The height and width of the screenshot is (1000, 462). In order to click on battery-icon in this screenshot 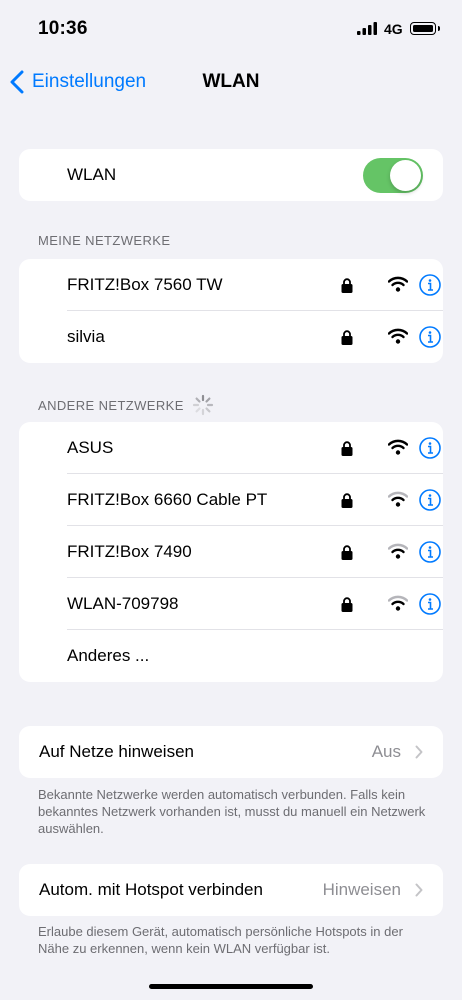, I will do `click(425, 28)`.